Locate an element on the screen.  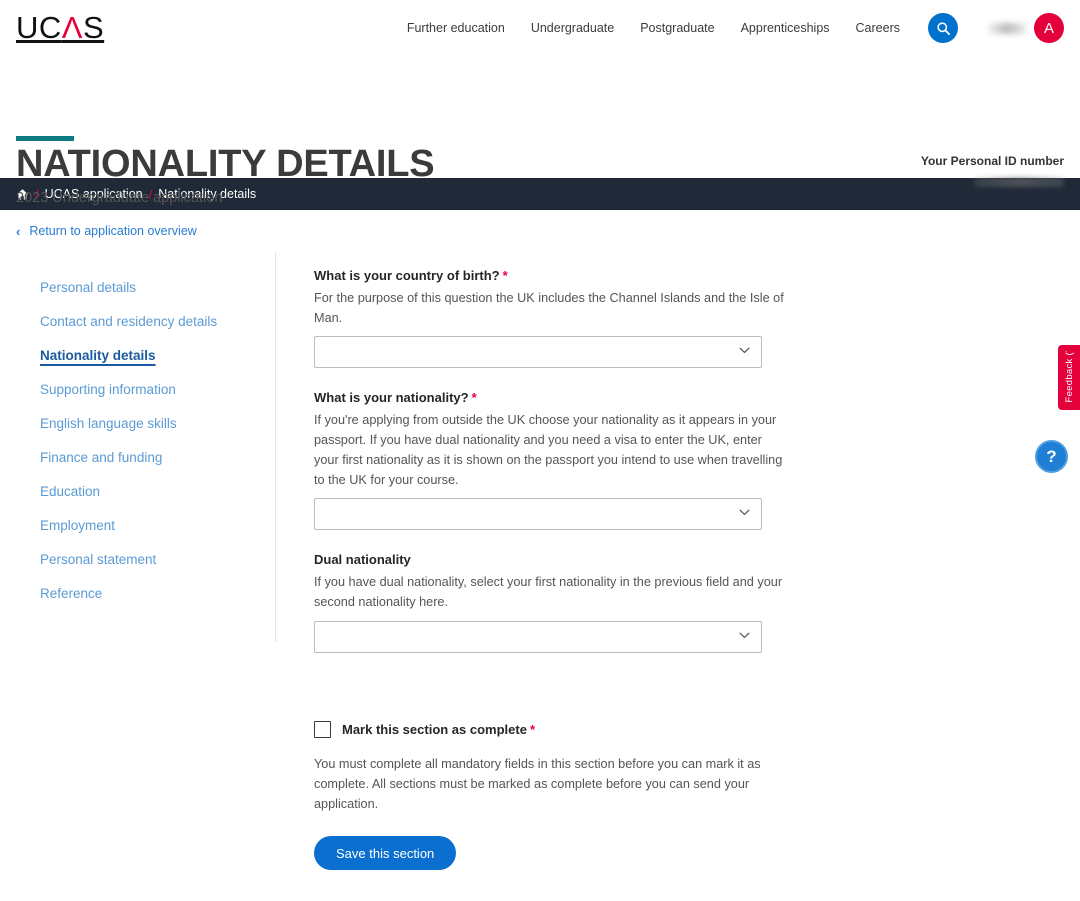
logo-text-s: S is located at coordinates (94, 27).